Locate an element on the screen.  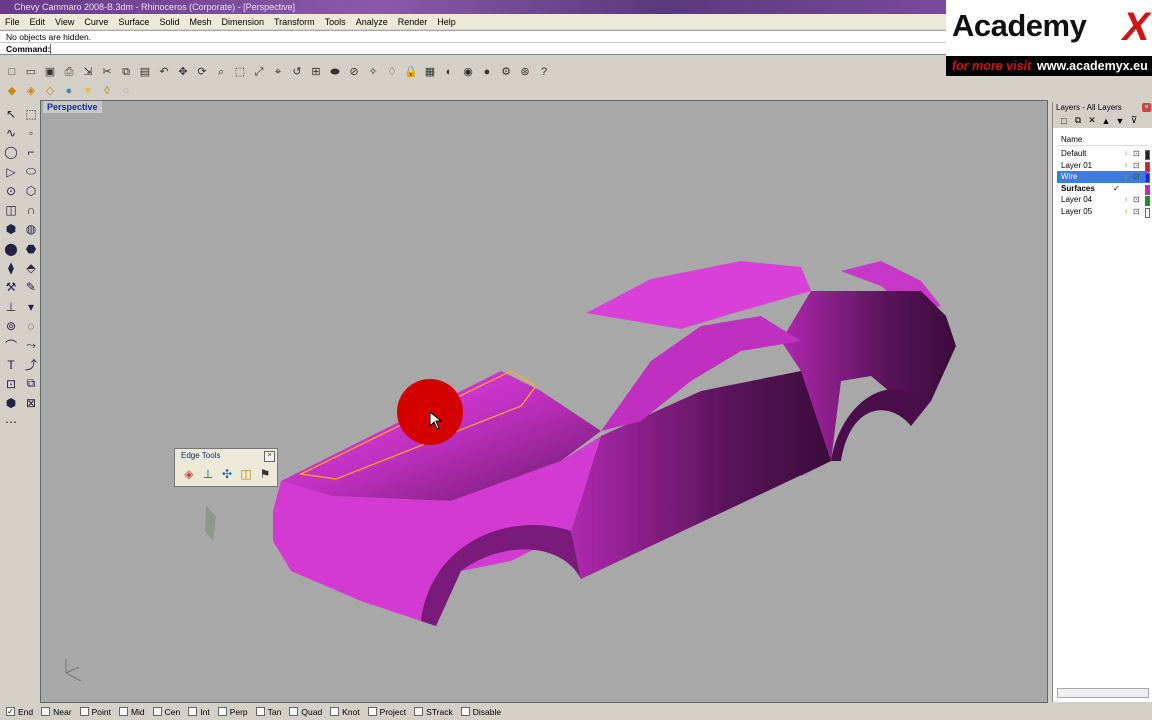
osnap-quad: Quad is located at coordinates (305, 712).